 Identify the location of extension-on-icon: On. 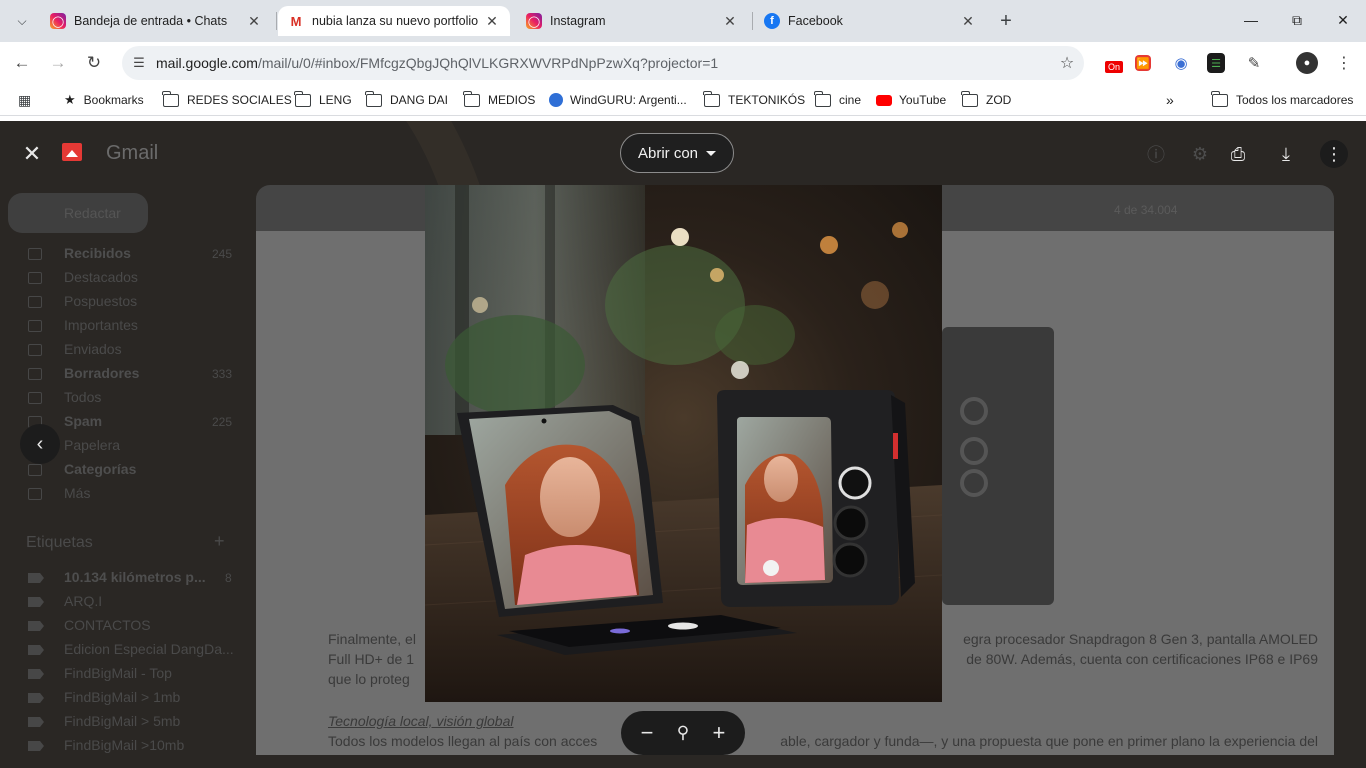
(1114, 63).